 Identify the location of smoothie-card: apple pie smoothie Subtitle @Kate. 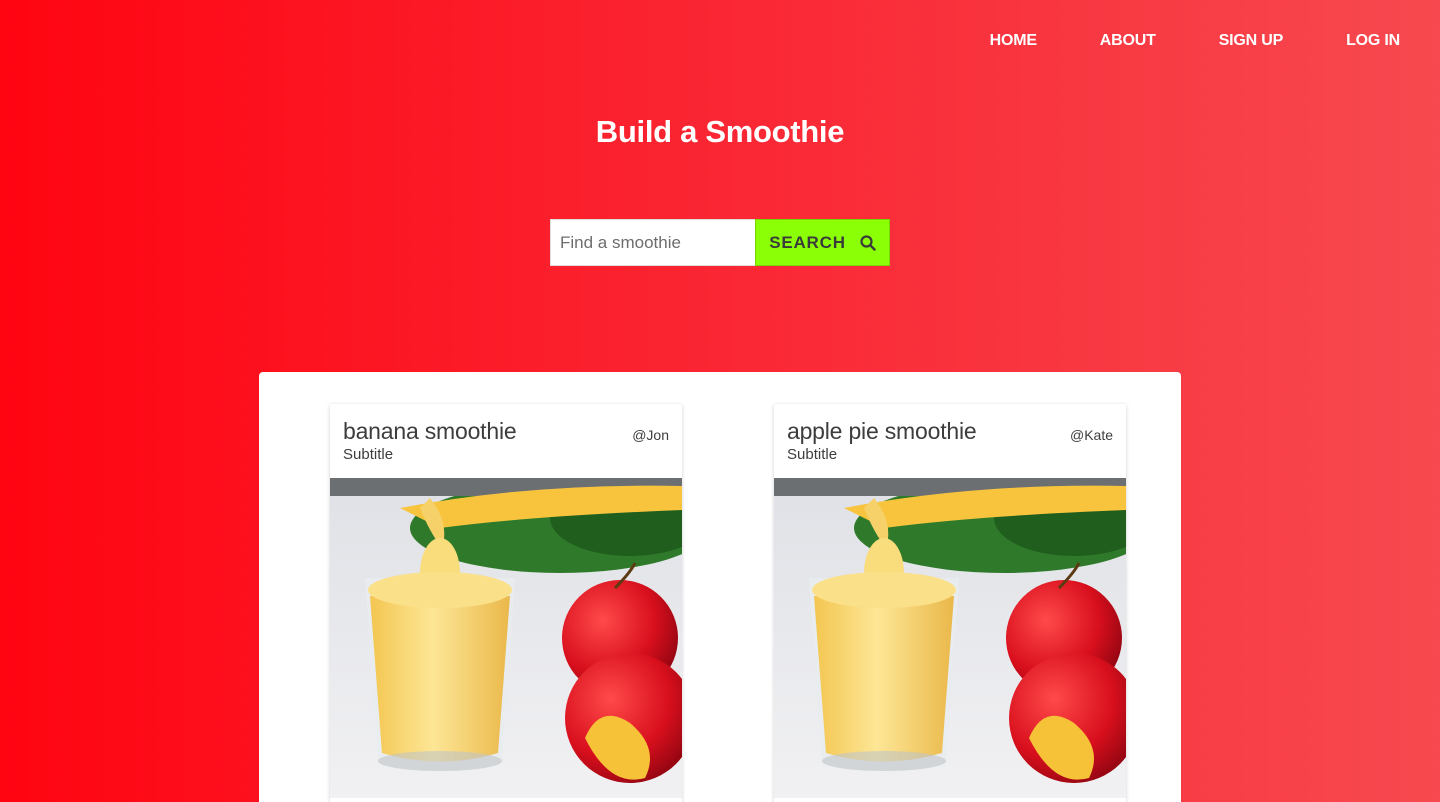
(950, 603).